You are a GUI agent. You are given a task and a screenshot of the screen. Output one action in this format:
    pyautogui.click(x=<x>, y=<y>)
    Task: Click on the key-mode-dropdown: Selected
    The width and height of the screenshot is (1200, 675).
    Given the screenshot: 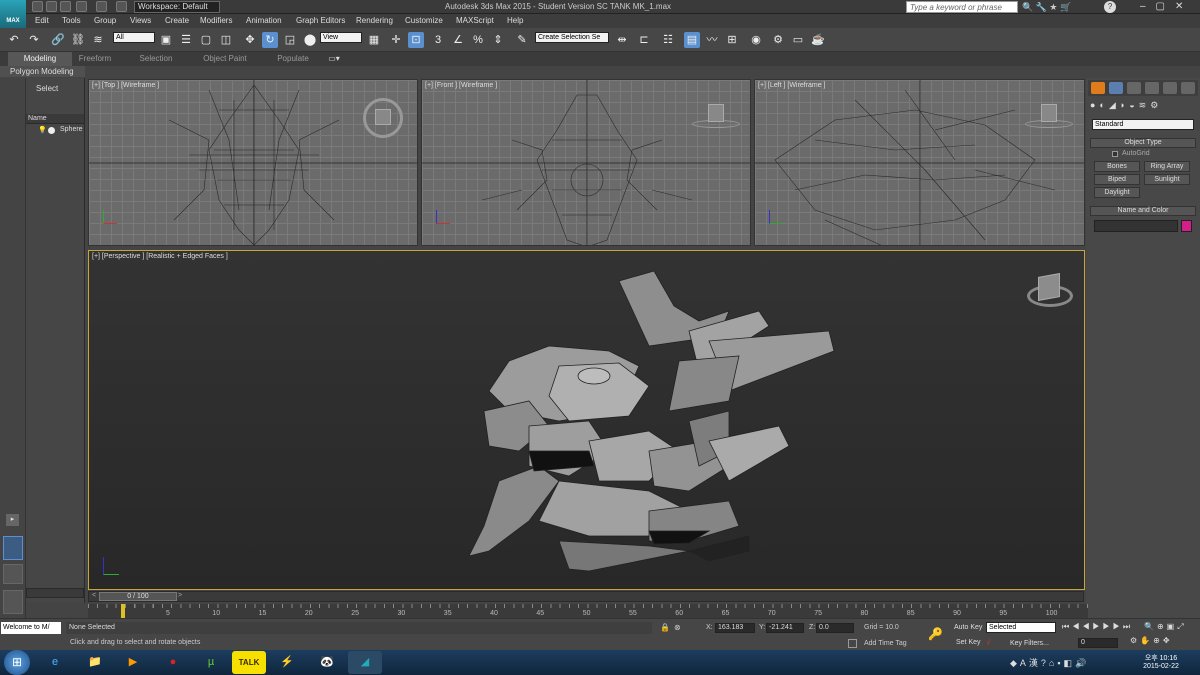 What is the action you would take?
    pyautogui.click(x=1021, y=627)
    